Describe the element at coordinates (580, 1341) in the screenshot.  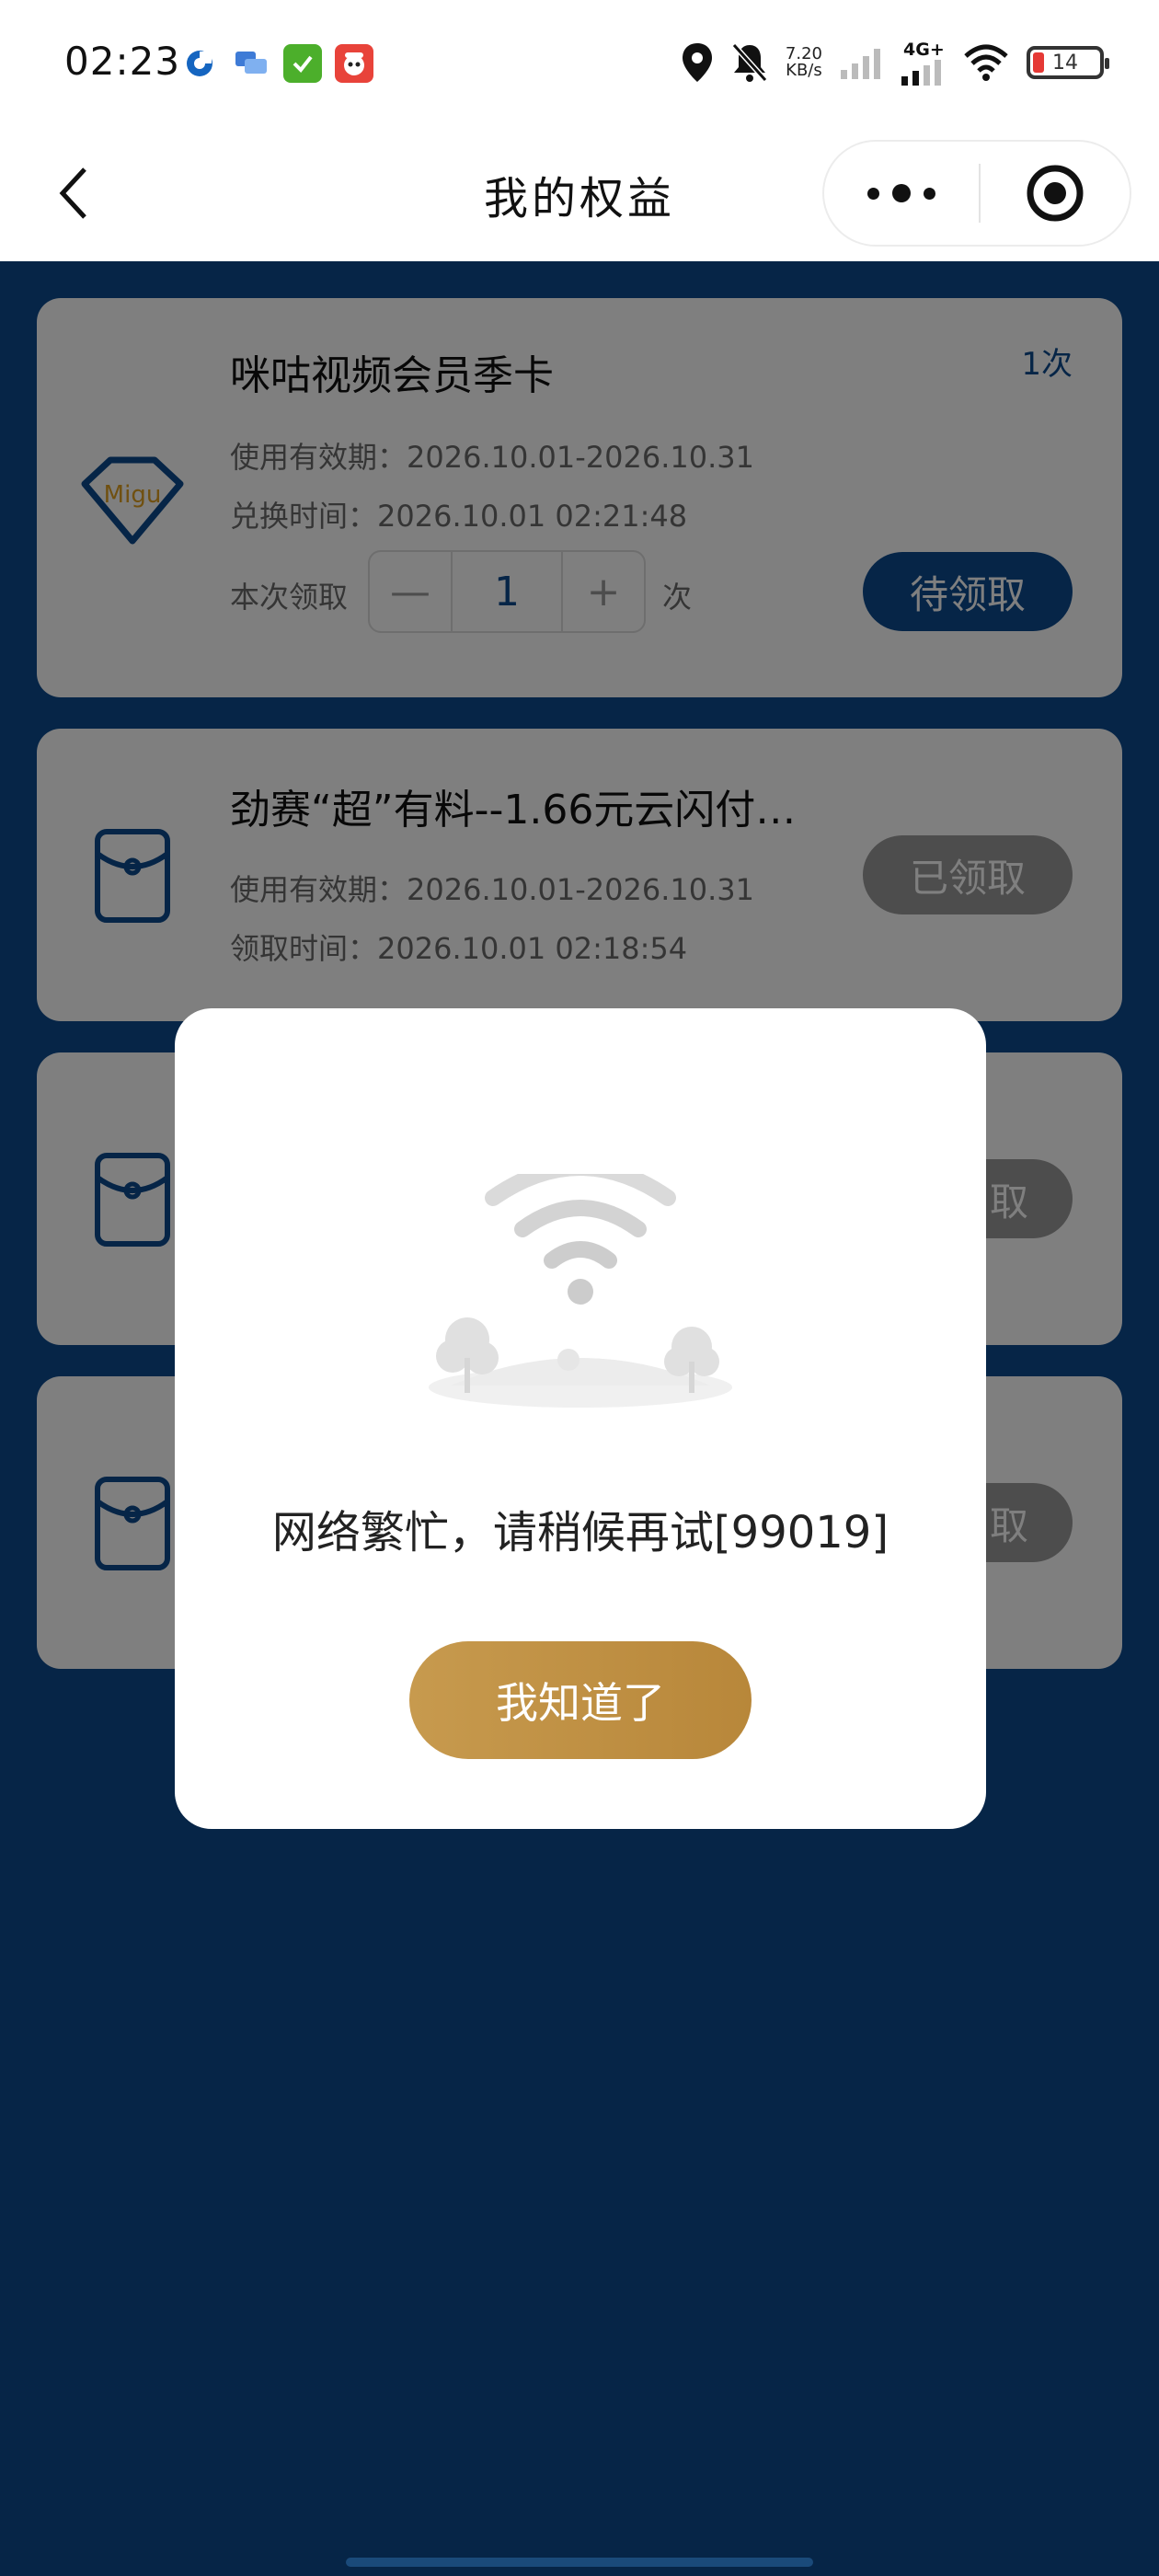
I see `network-error-wifi-illustration` at that location.